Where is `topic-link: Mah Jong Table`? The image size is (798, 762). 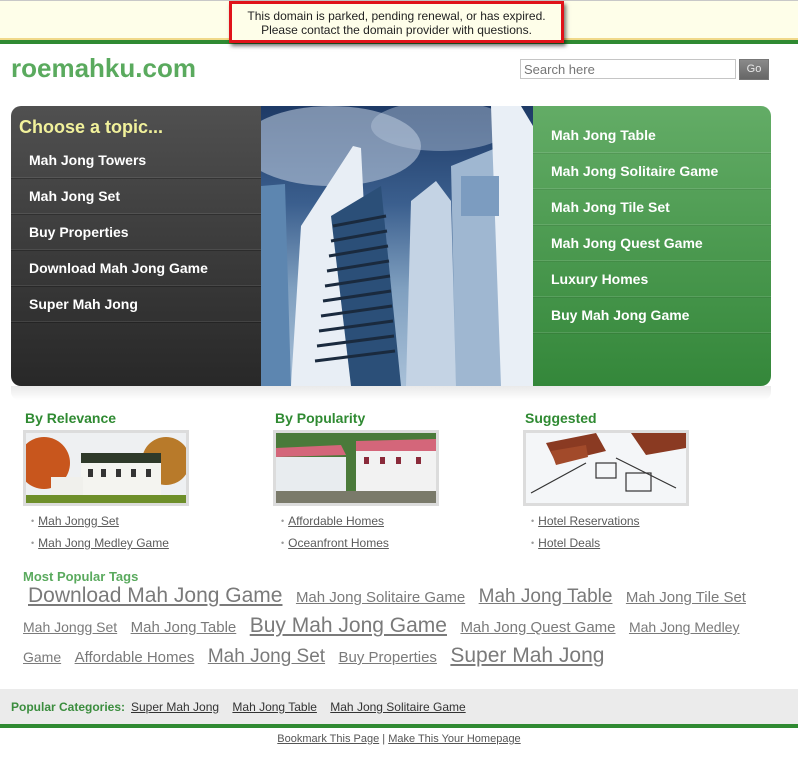
topic-link: Mah Jong Table is located at coordinates (652, 135).